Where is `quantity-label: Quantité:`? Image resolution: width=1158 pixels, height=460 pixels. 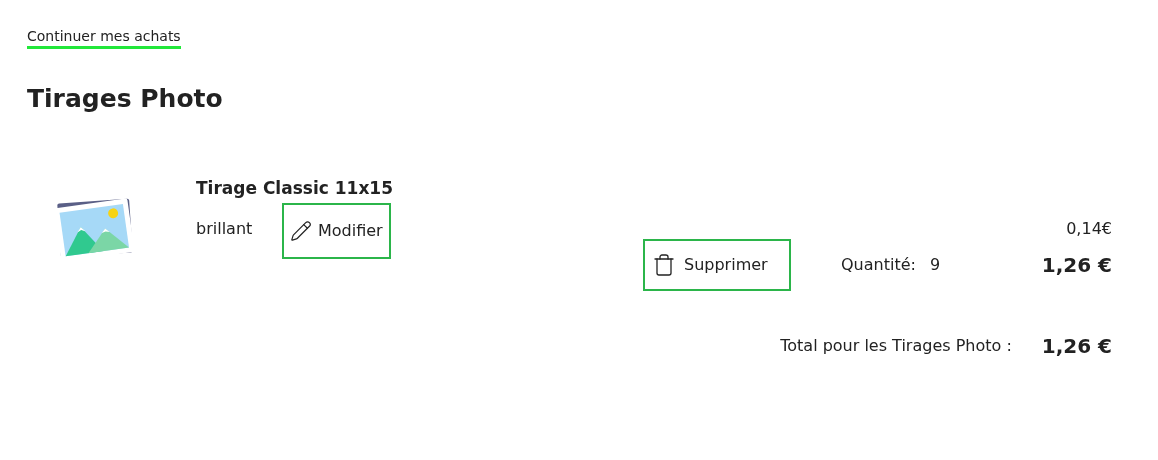 quantity-label: Quantité: is located at coordinates (878, 265).